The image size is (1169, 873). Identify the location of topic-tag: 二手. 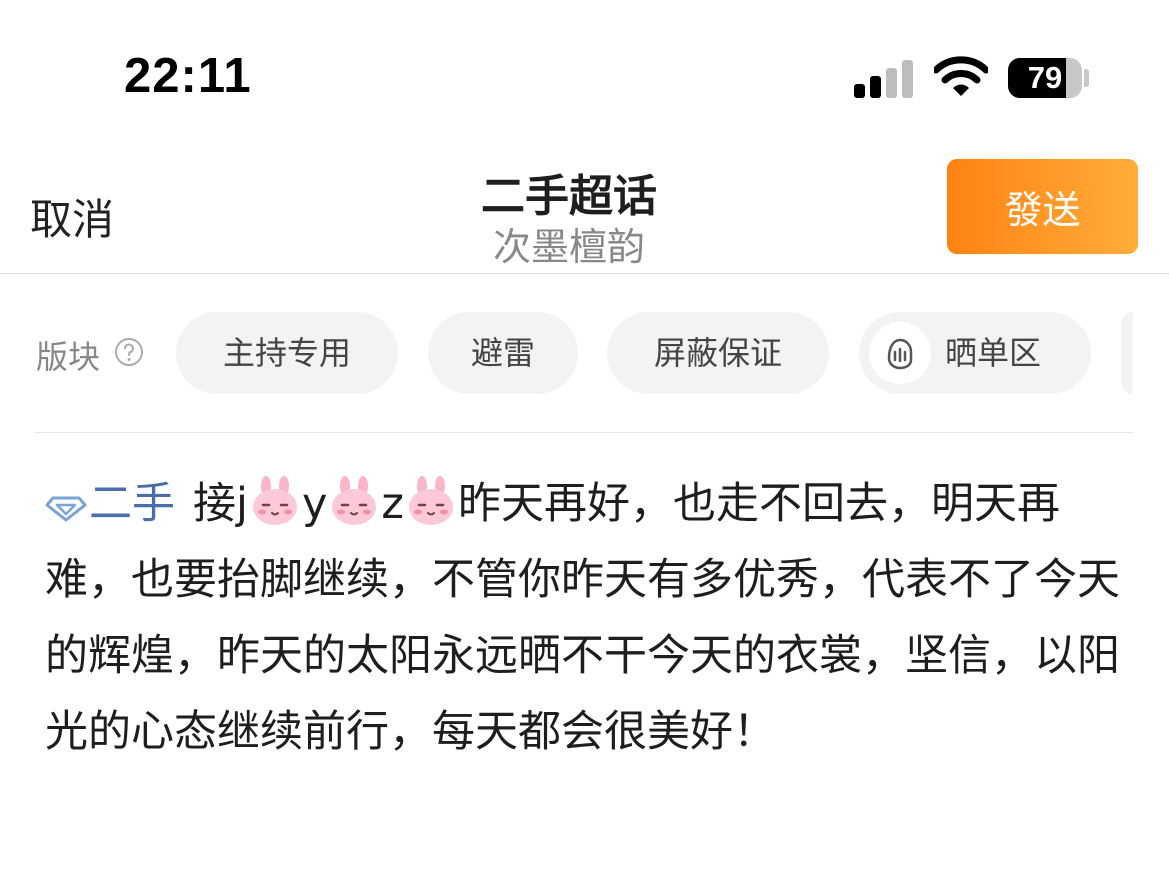
(110, 504).